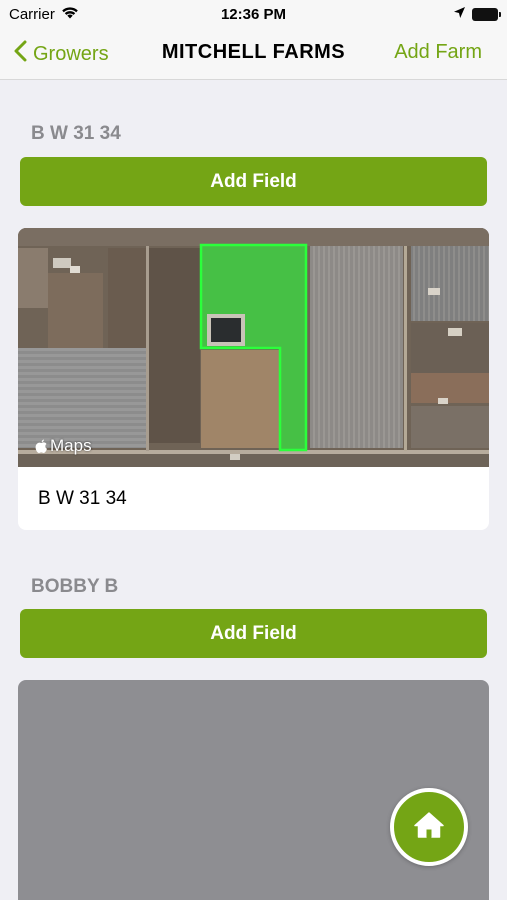  I want to click on location-arrow-icon, so click(459, 14).